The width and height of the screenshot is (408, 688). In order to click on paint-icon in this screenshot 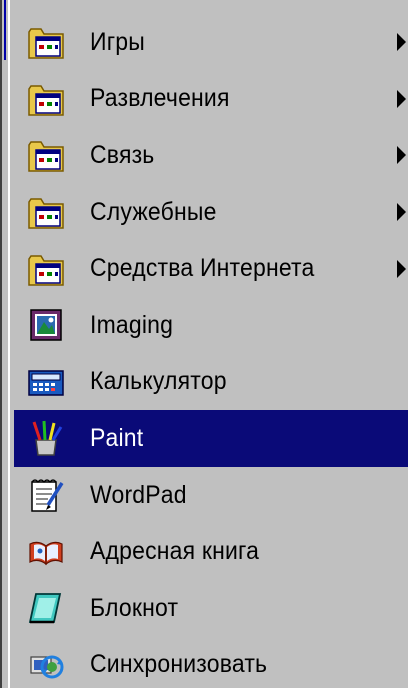, I will do `click(46, 438)`.